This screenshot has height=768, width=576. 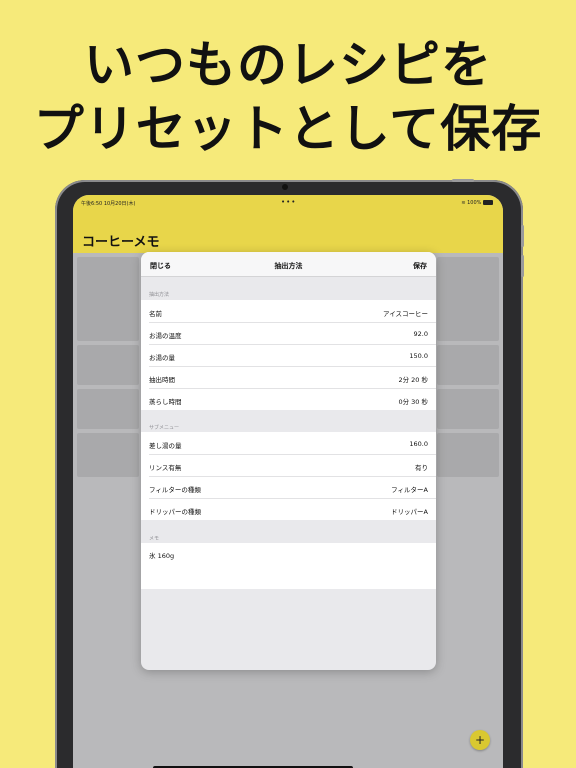 I want to click on setting-value: 150.0, so click(x=418, y=356).